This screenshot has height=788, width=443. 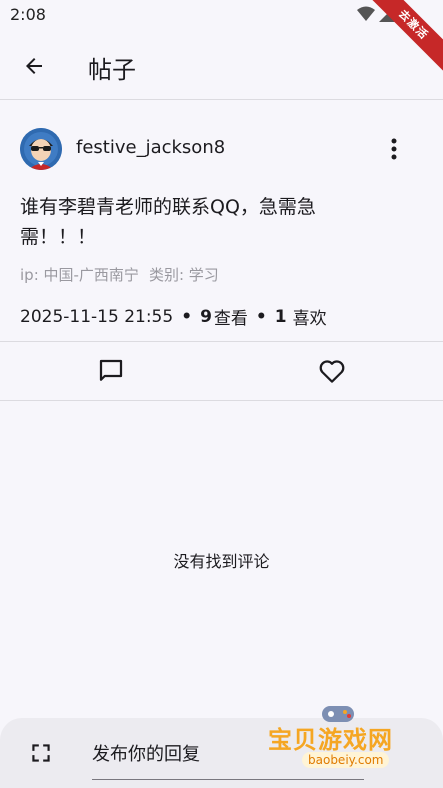 What do you see at coordinates (221, 561) in the screenshot?
I see `empty-comments-text: 没有找到评论` at bounding box center [221, 561].